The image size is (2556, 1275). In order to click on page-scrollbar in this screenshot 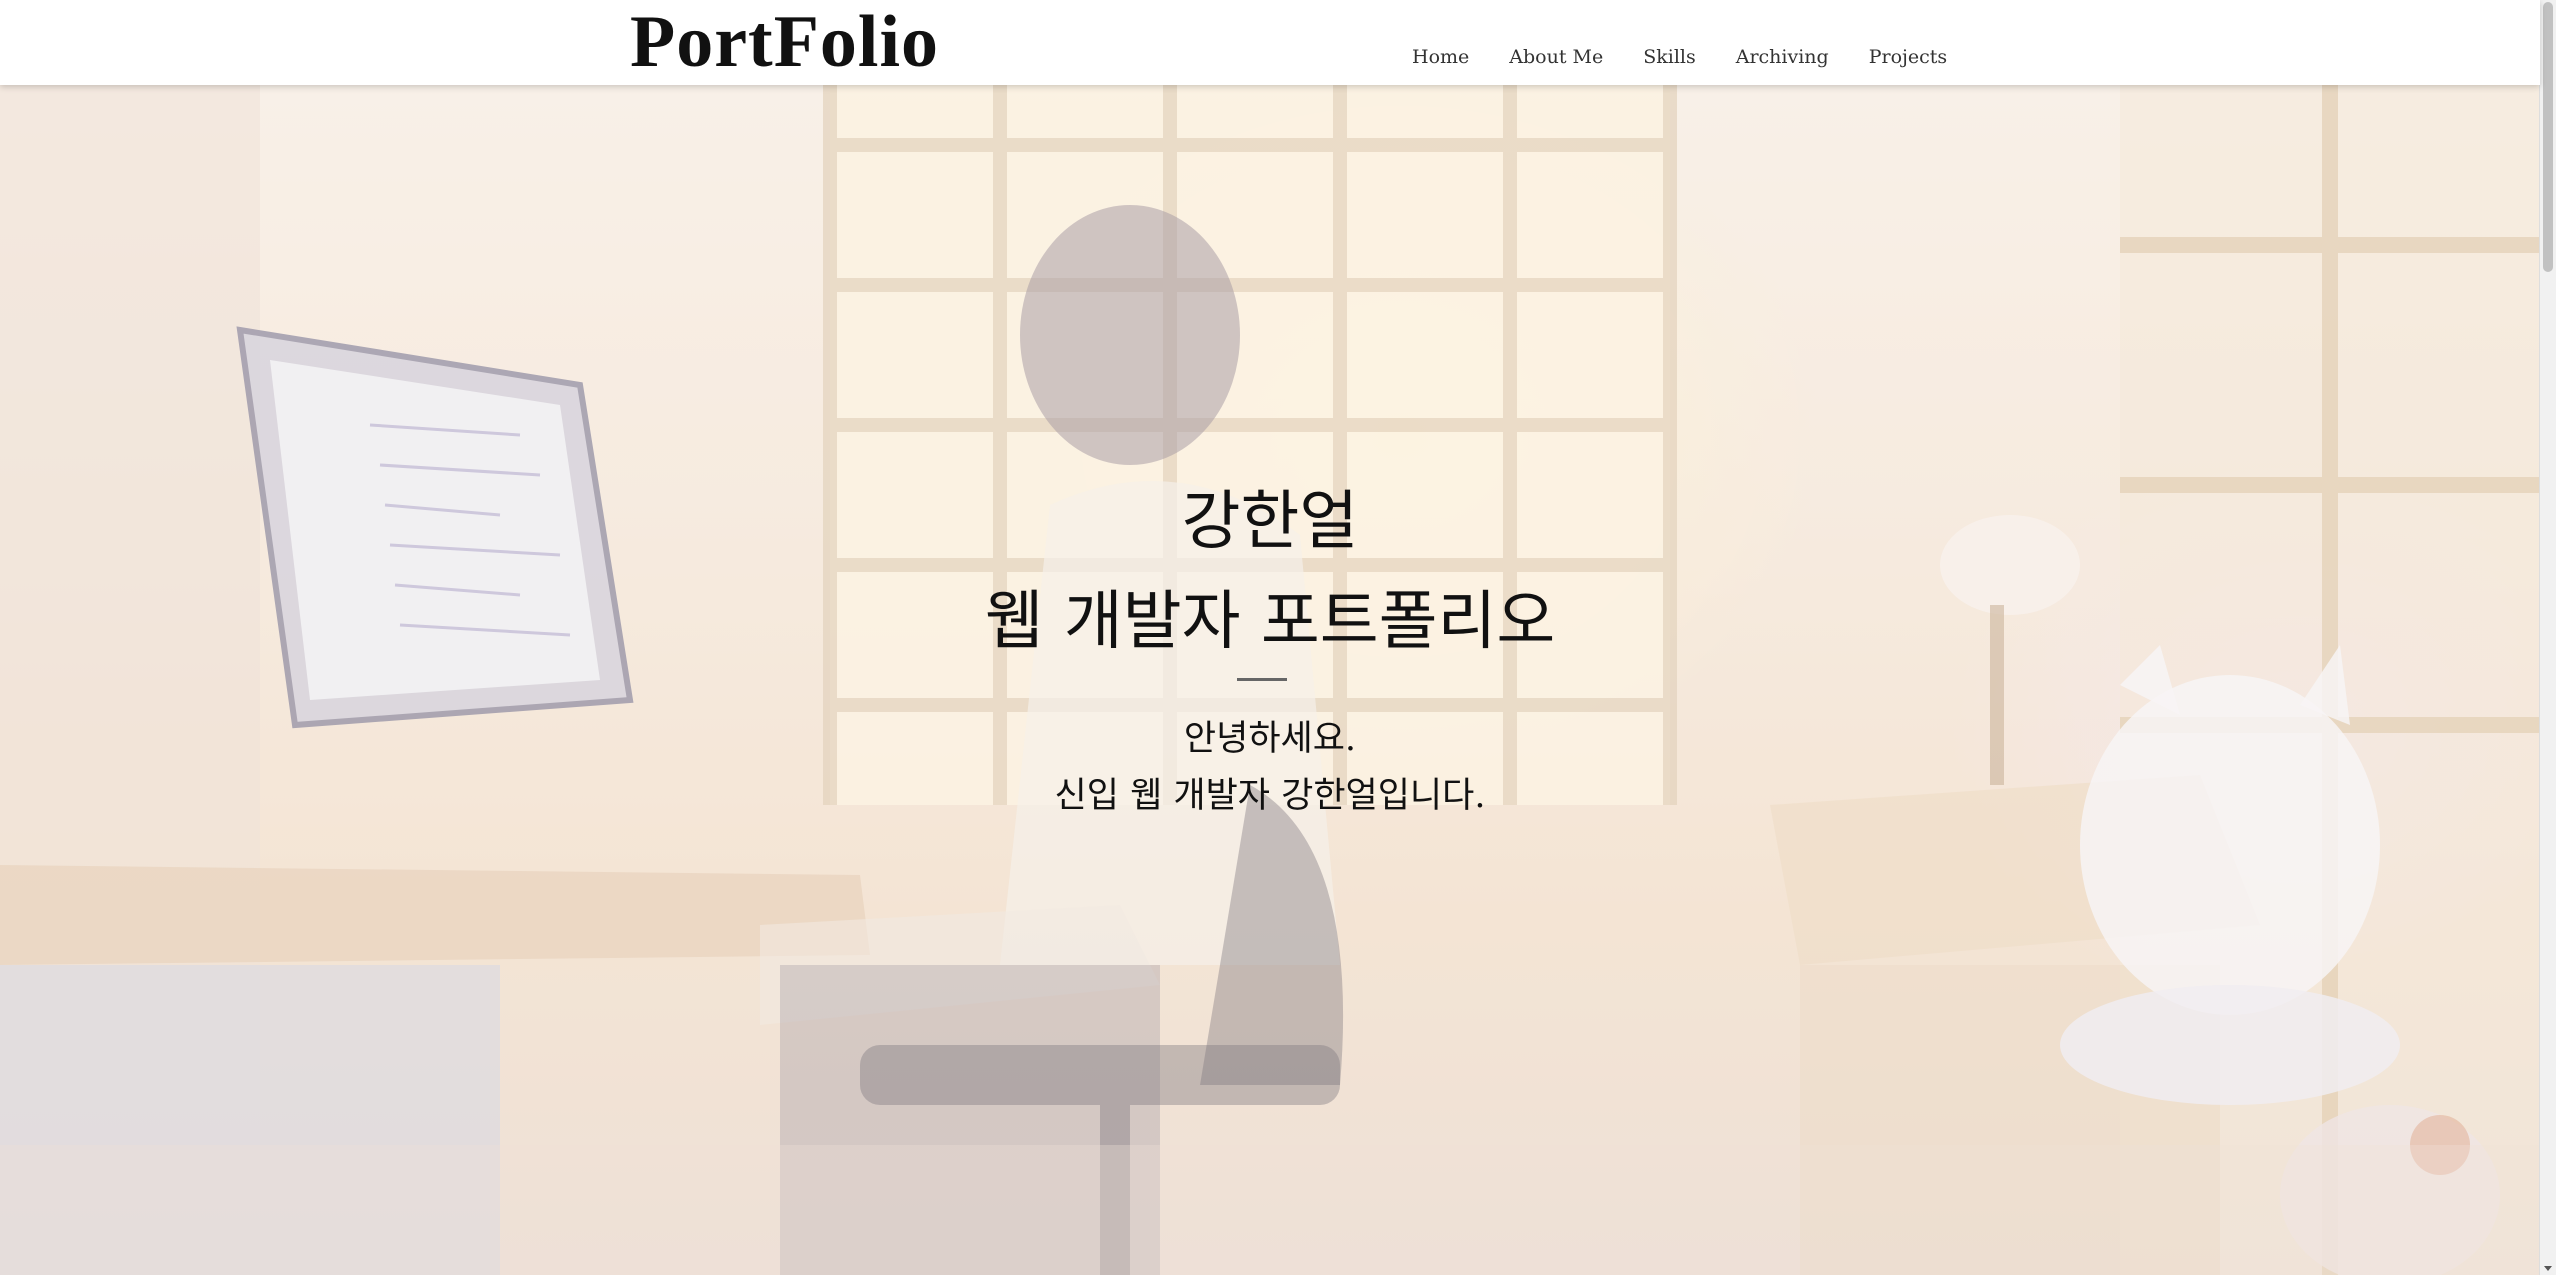, I will do `click(2547, 637)`.